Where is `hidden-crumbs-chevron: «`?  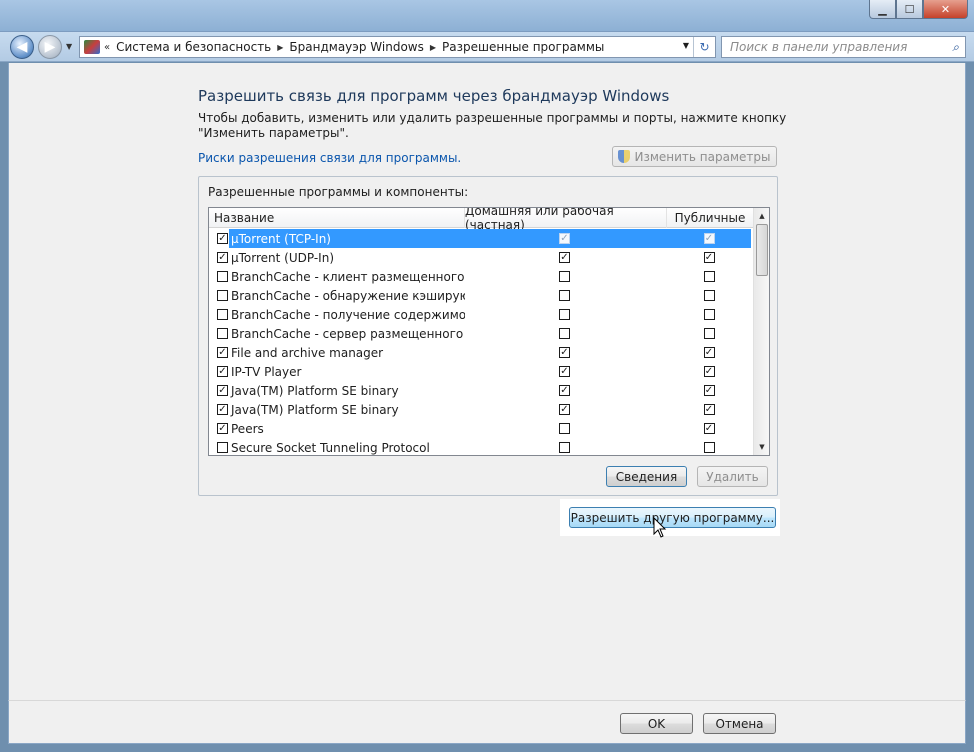
hidden-crumbs-chevron: « is located at coordinates (107, 47).